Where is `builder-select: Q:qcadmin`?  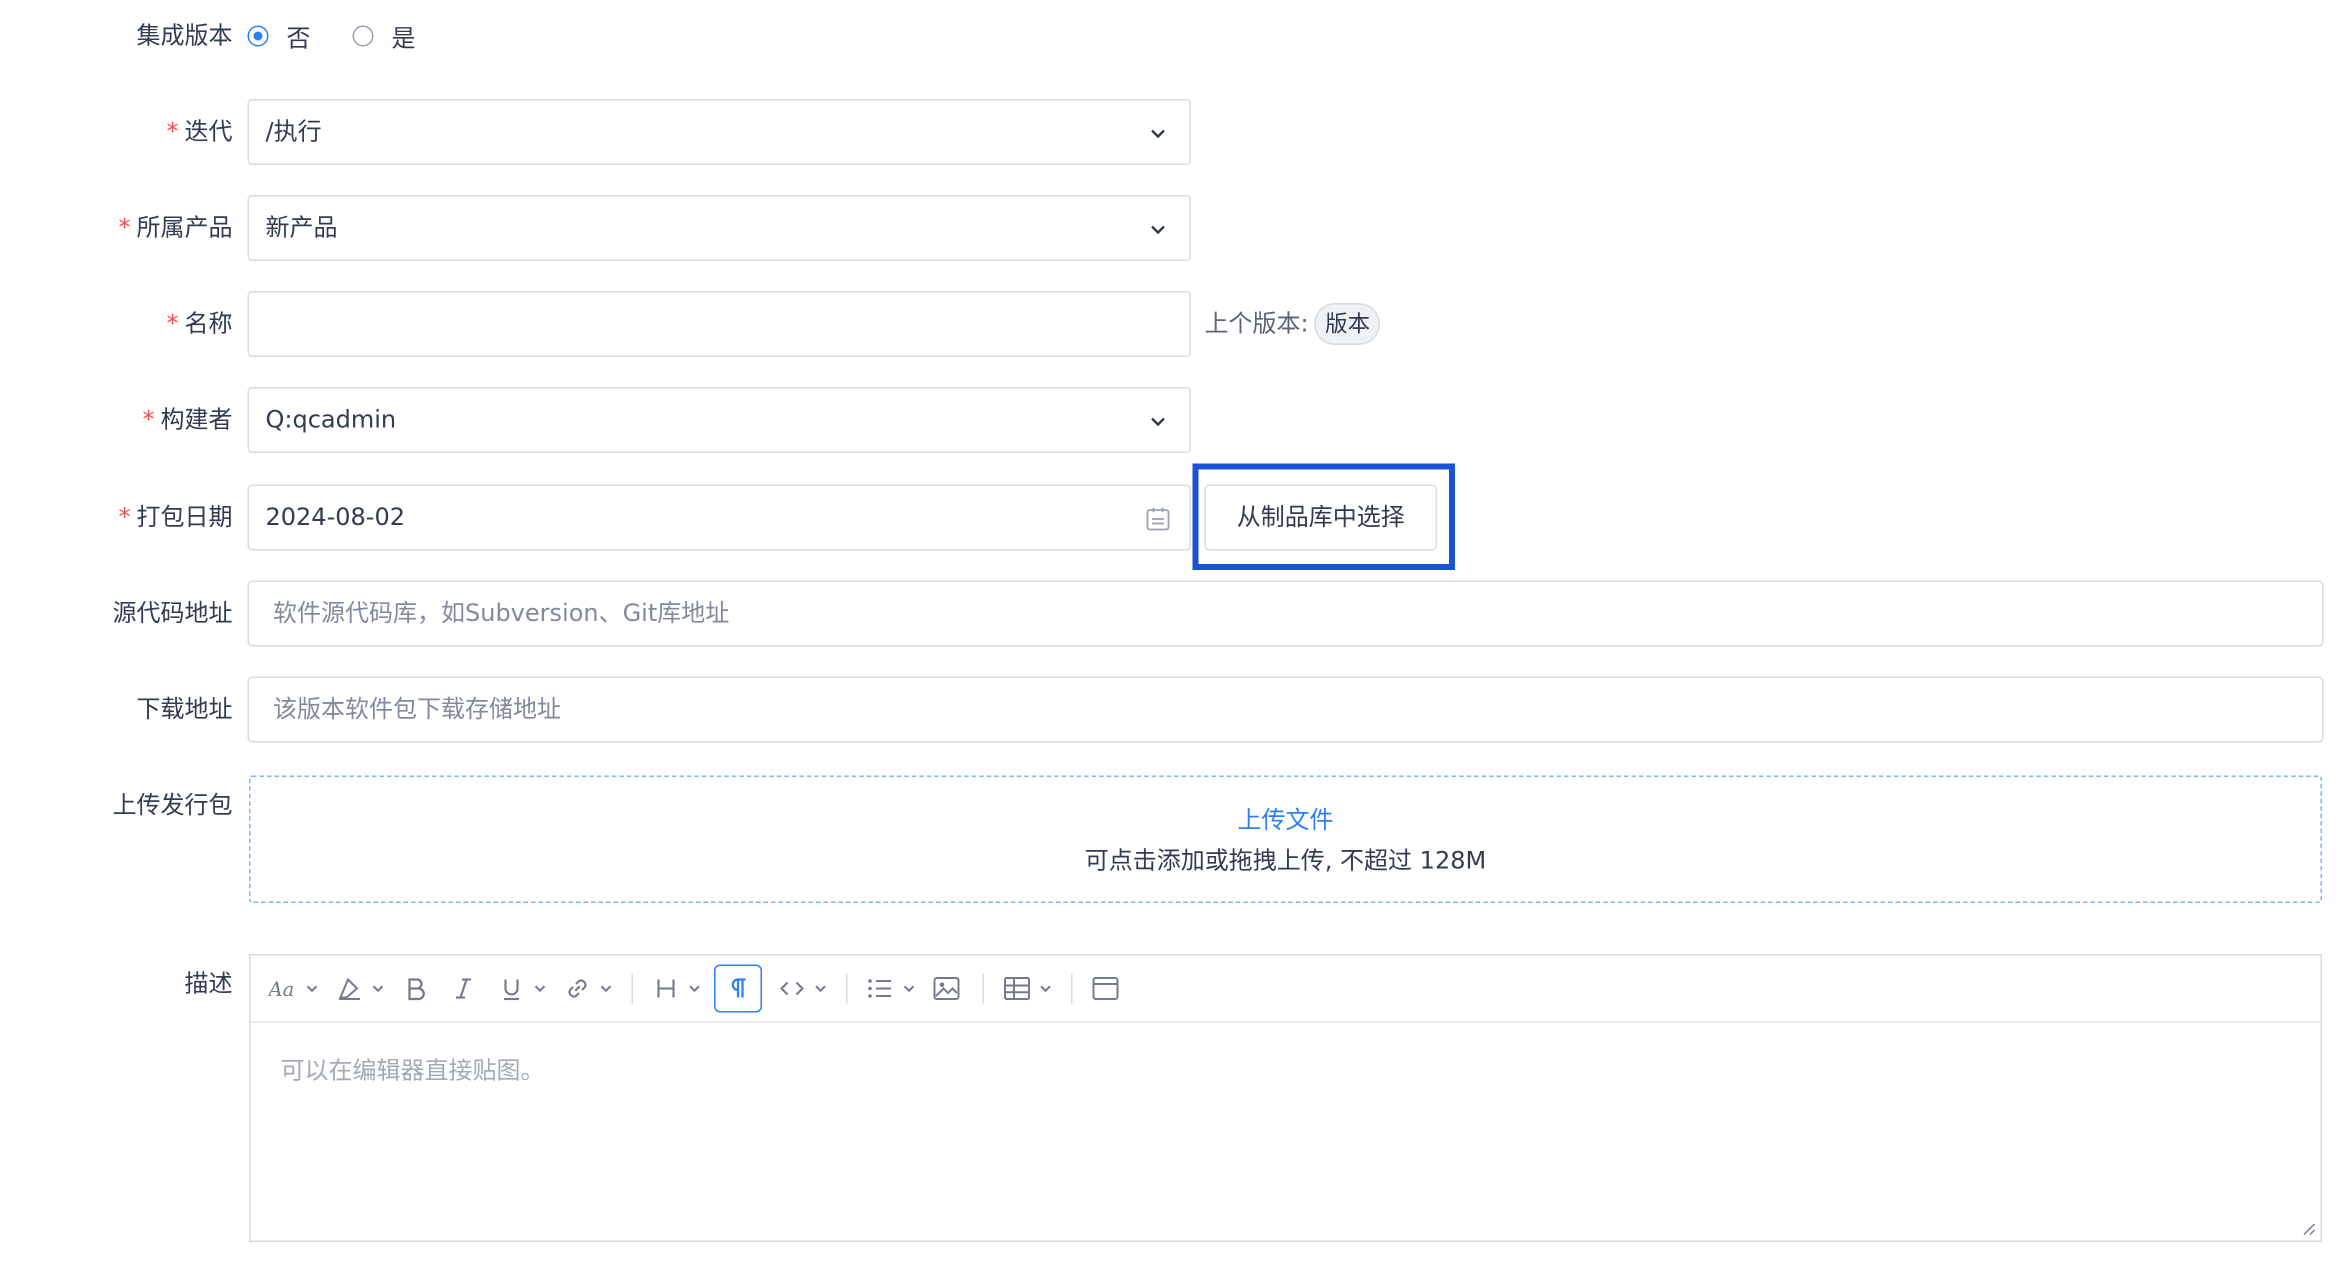 builder-select: Q:qcadmin is located at coordinates (719, 420).